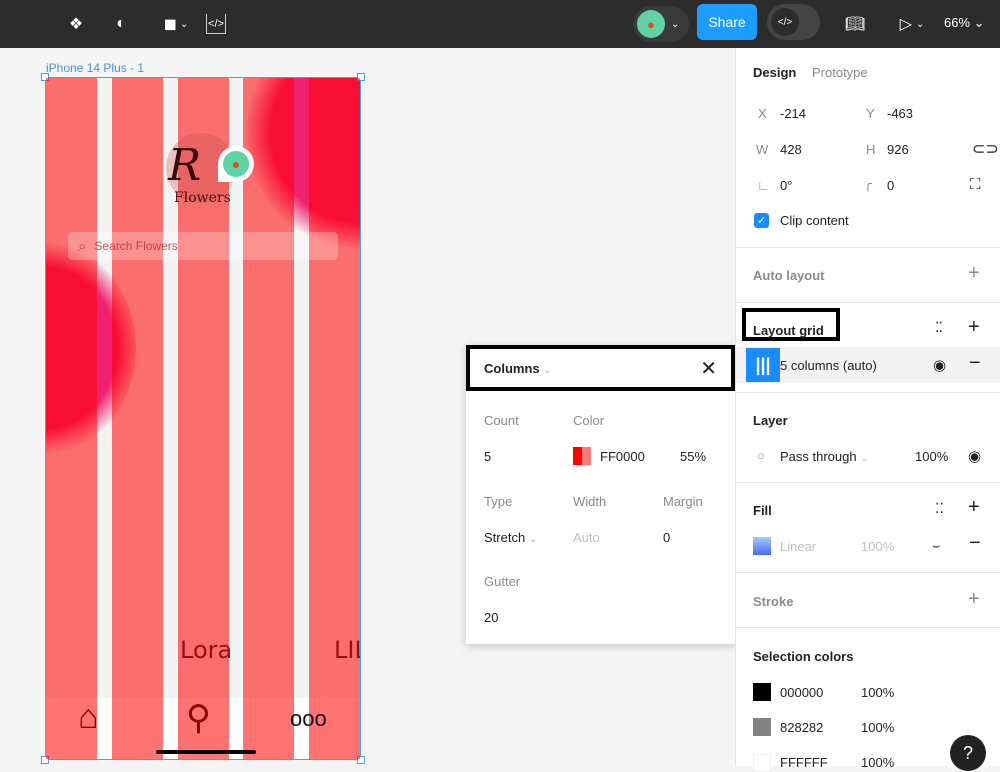 Image resolution: width=1000 pixels, height=772 pixels. I want to click on dev-mode-toggle: </>, so click(793, 22).